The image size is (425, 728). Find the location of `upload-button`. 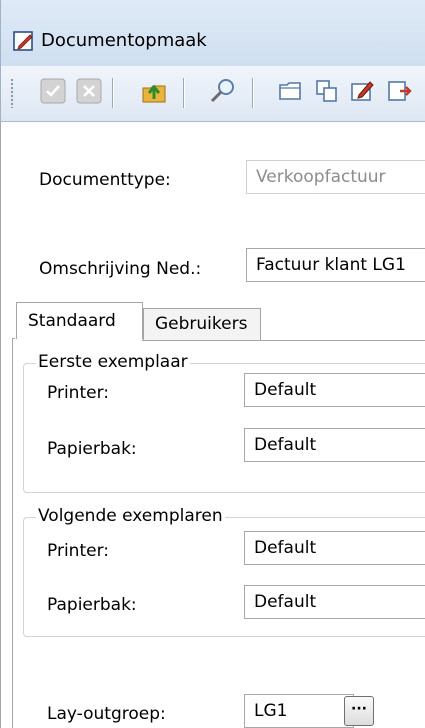

upload-button is located at coordinates (155, 93).